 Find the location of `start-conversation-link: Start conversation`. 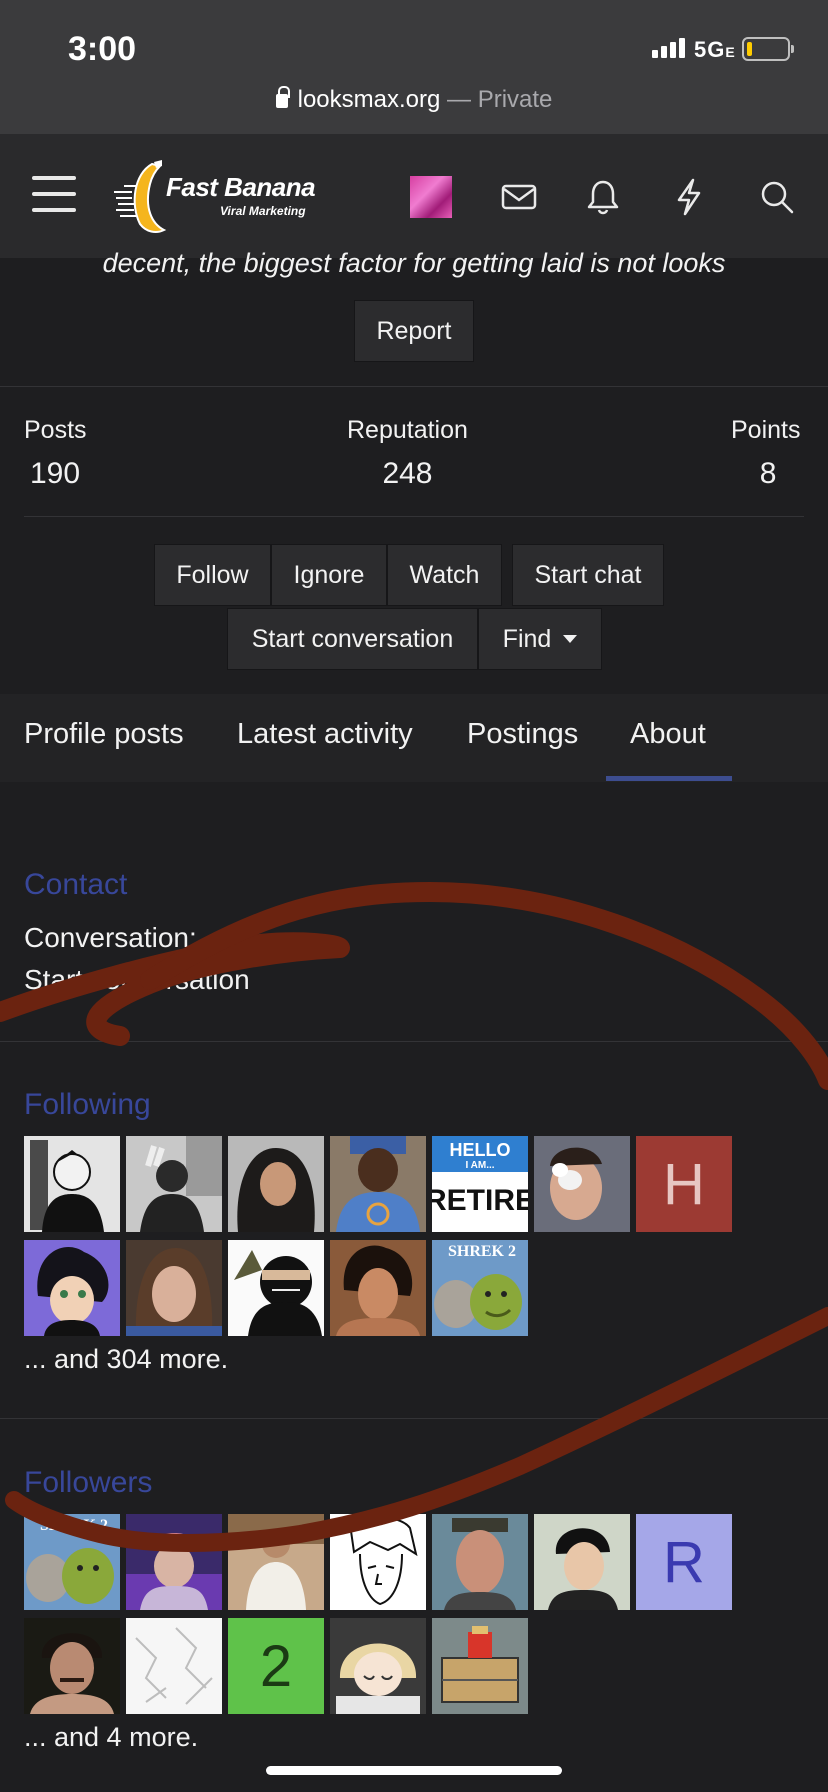

start-conversation-link: Start conversation is located at coordinates (137, 980).